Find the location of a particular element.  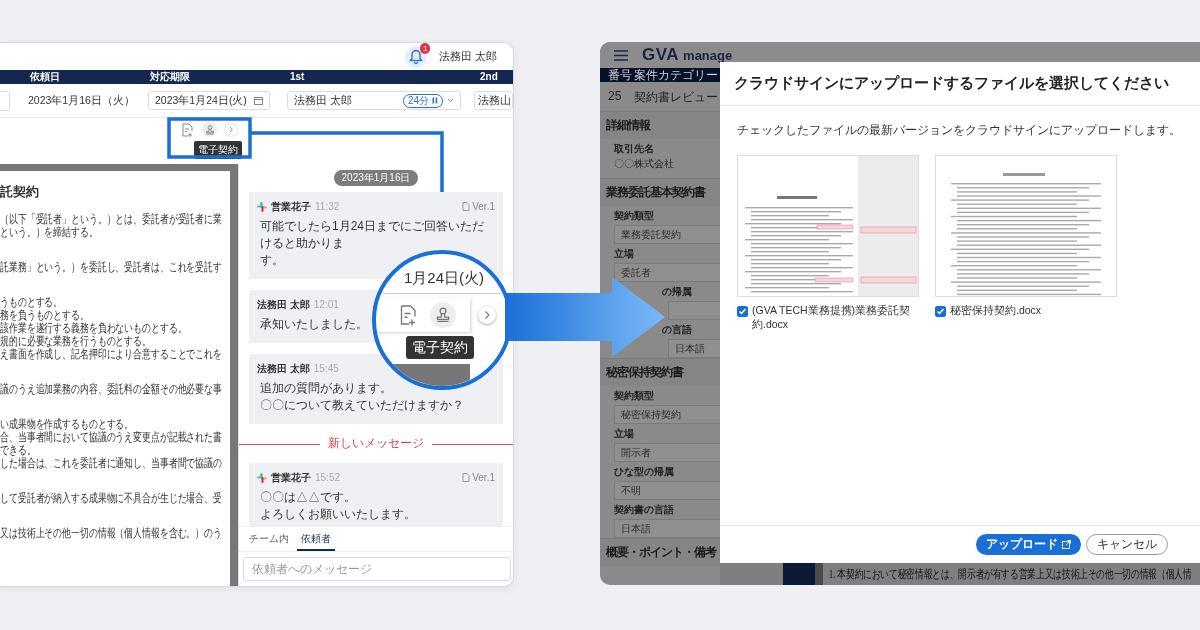

brand-logo: GVA is located at coordinates (661, 55).